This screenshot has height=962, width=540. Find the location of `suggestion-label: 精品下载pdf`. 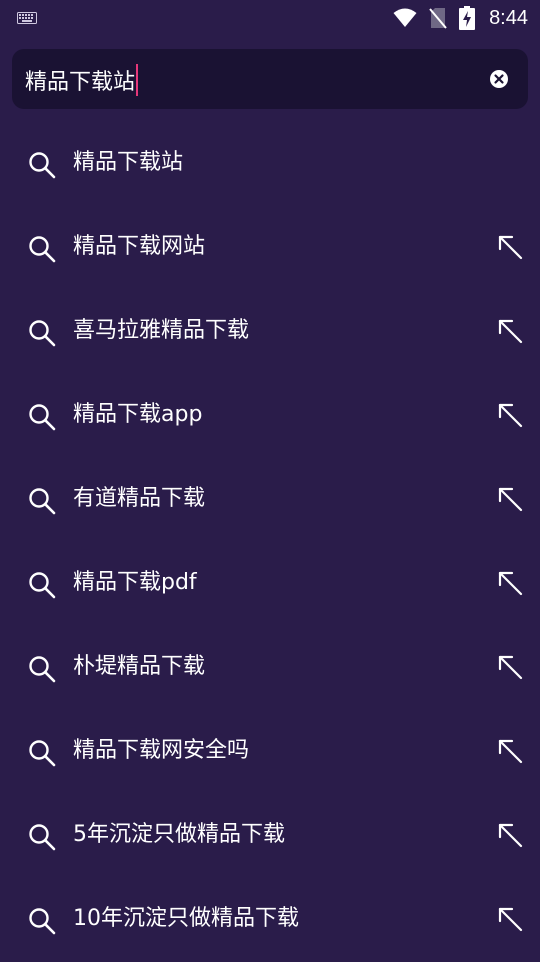

suggestion-label: 精品下载pdf is located at coordinates (135, 582).